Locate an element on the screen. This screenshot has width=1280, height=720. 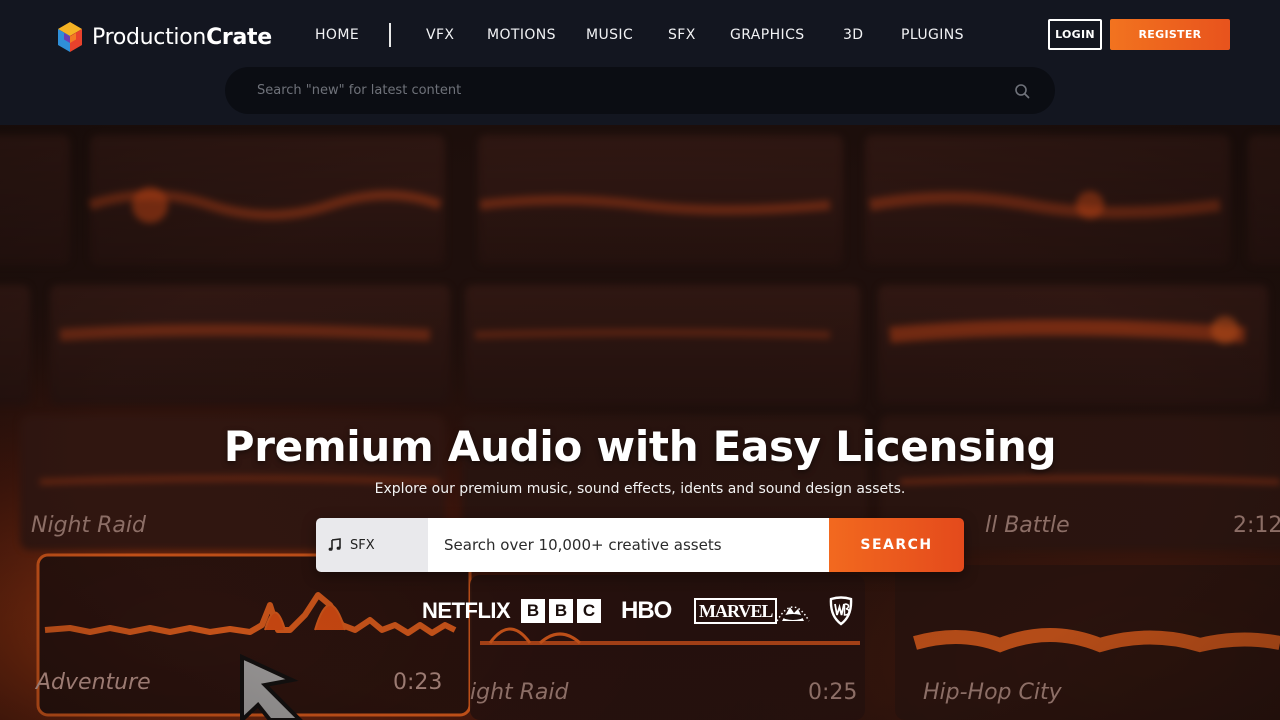
hbo-logo: HBO is located at coordinates (646, 610).